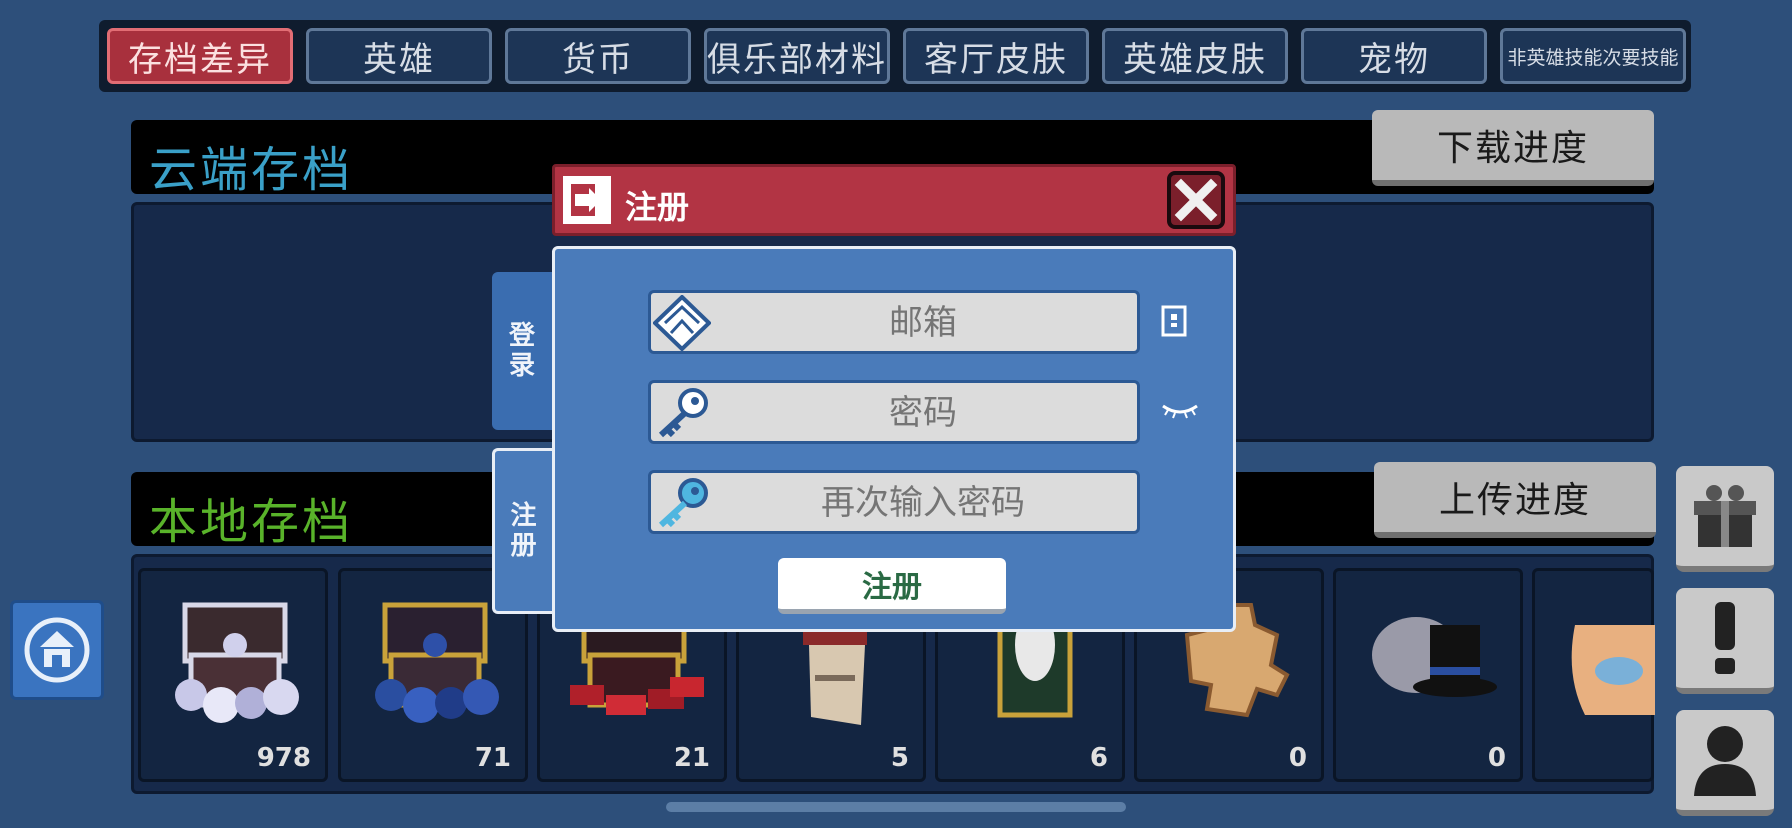  I want to click on envelope-icon, so click(682, 323).